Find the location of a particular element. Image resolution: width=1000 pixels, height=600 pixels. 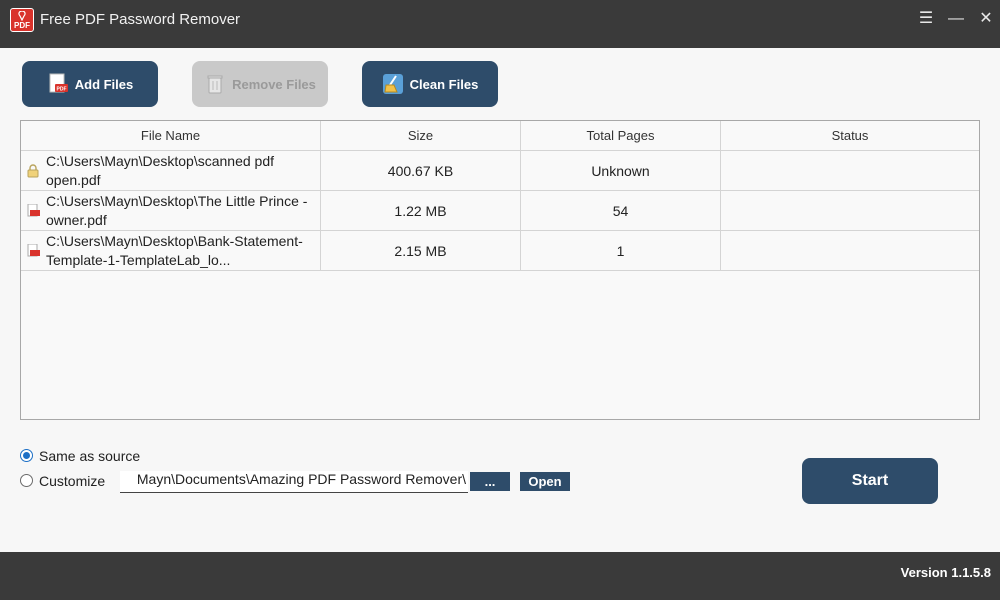

table-header: File Name Size Total Pages Status is located at coordinates (500, 136).